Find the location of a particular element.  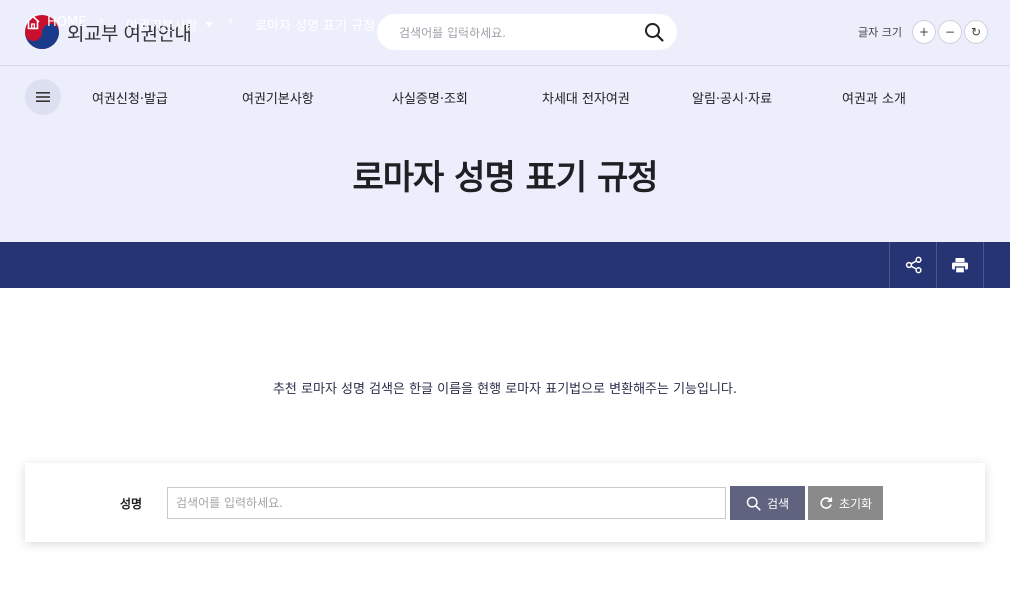

share-icon is located at coordinates (913, 265).